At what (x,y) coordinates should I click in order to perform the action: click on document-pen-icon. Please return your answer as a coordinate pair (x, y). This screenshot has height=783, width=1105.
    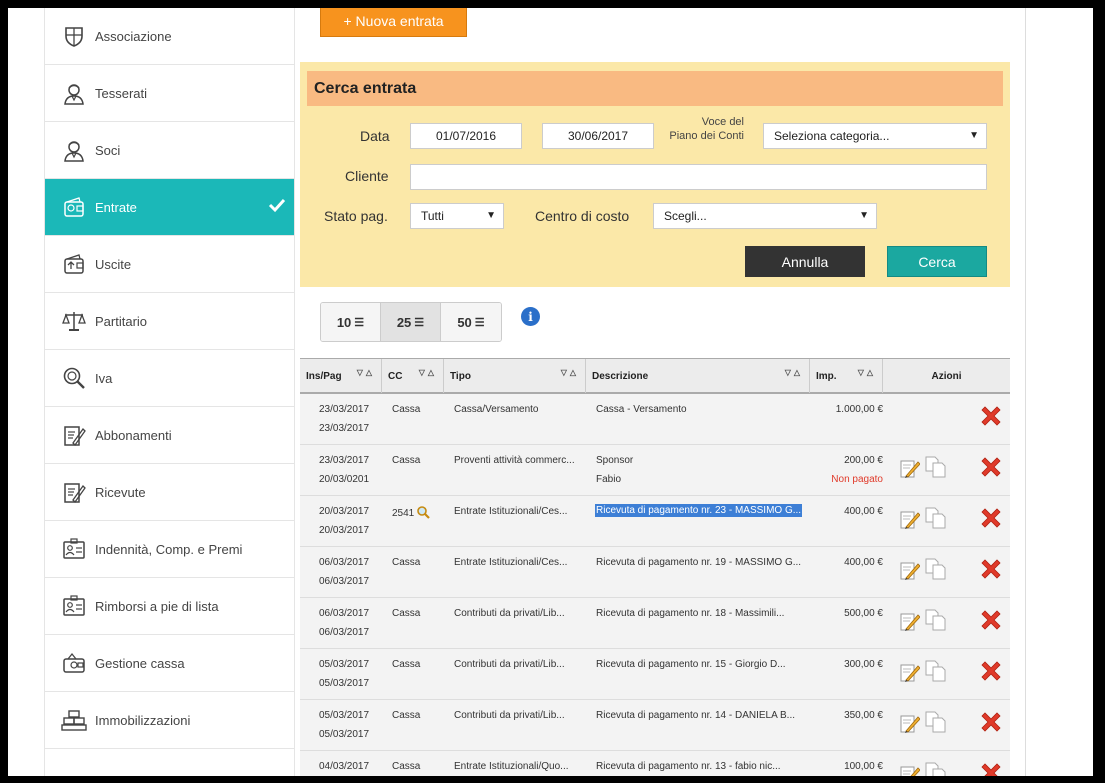
    Looking at the image, I should click on (74, 435).